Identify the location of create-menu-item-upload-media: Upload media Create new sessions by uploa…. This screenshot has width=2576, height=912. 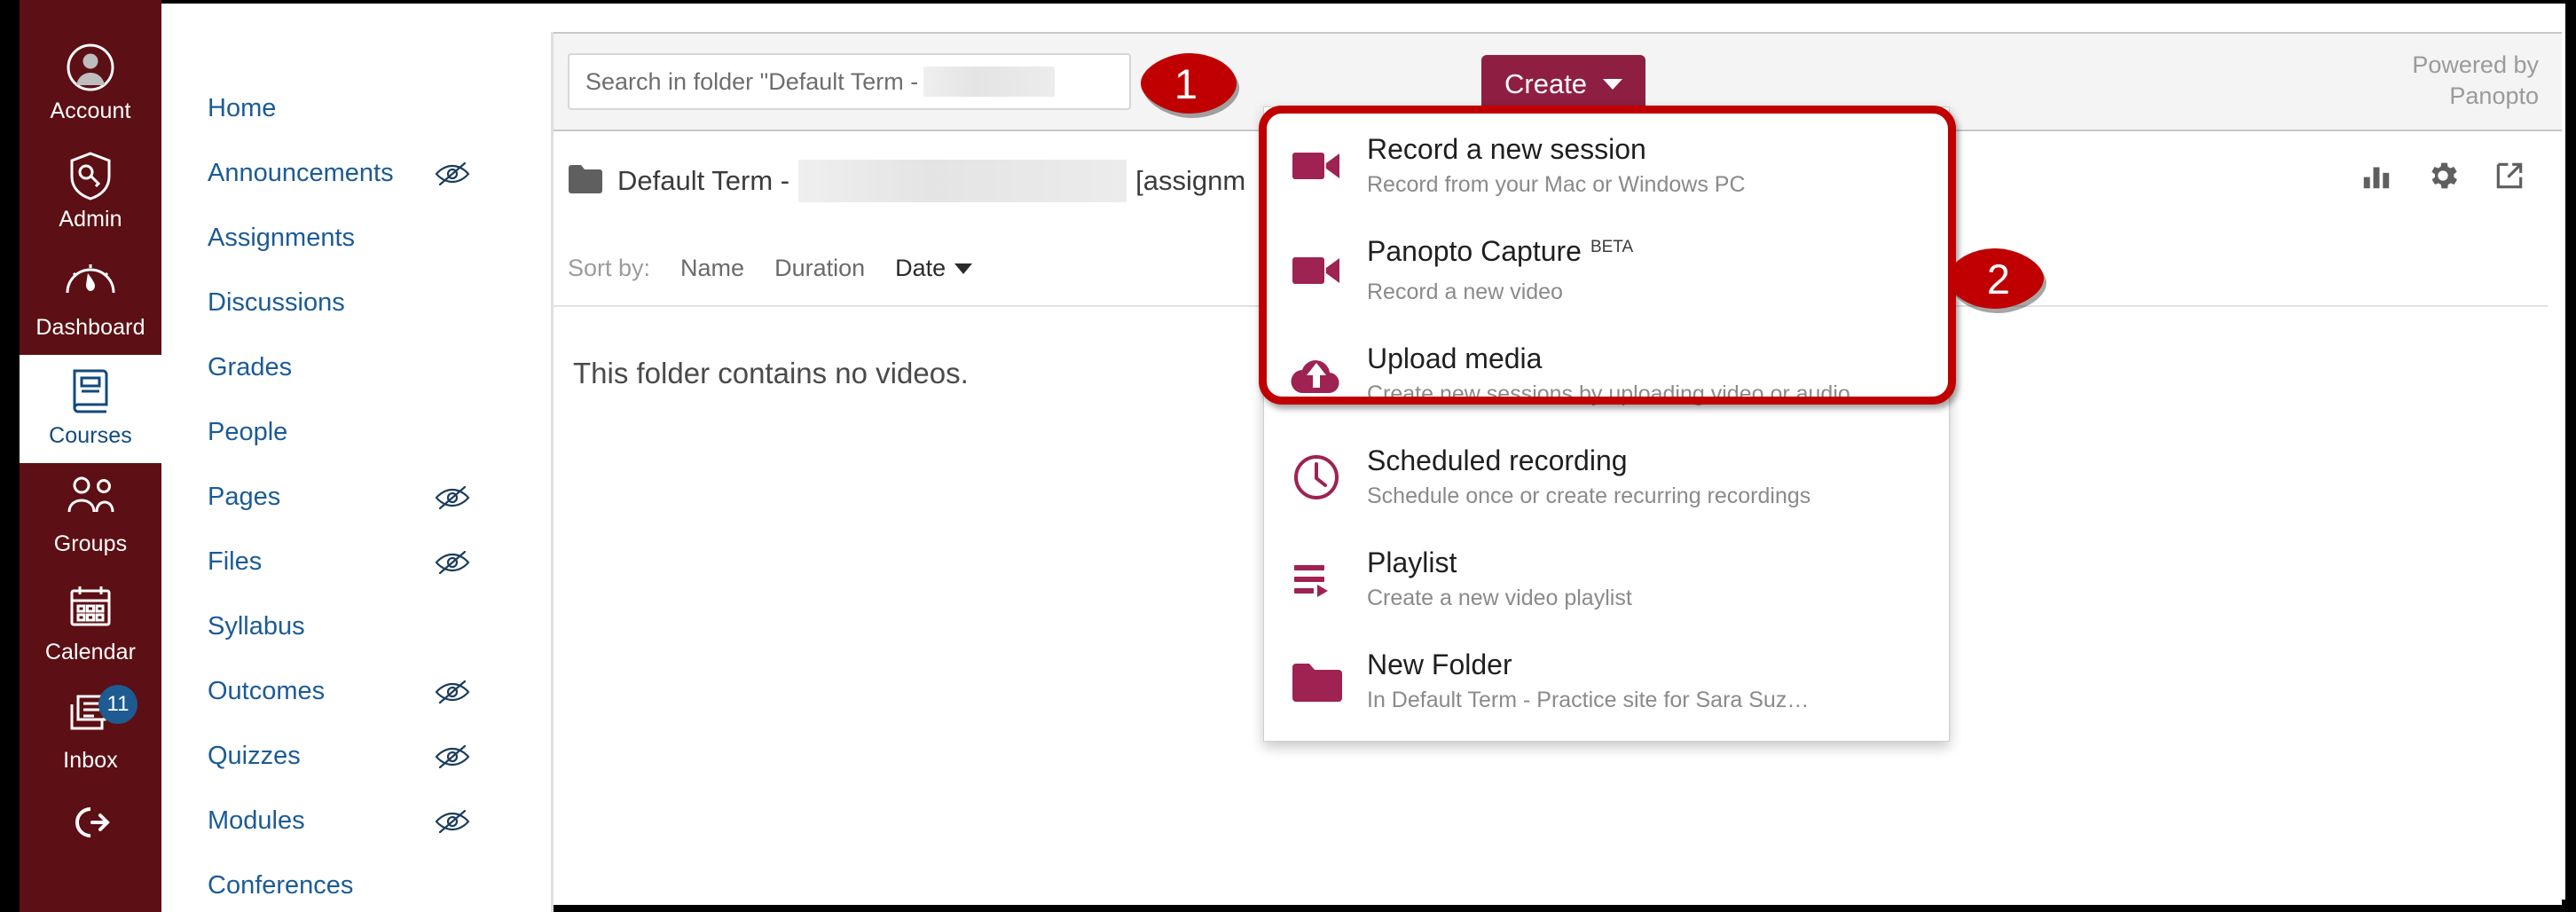
(1606, 375).